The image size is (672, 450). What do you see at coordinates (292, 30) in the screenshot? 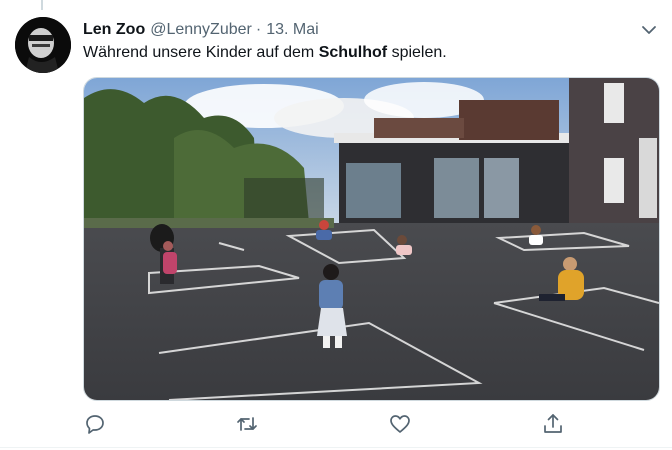
I see `tweet-date: 13. Mai` at bounding box center [292, 30].